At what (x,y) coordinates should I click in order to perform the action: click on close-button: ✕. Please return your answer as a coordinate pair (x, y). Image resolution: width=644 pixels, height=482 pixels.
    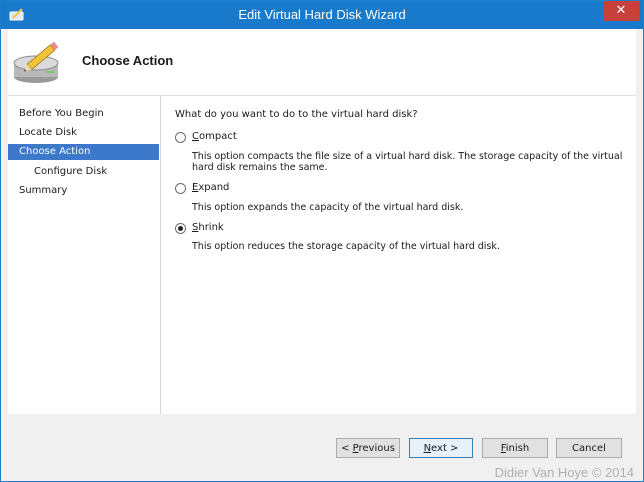
    Looking at the image, I should click on (621, 11).